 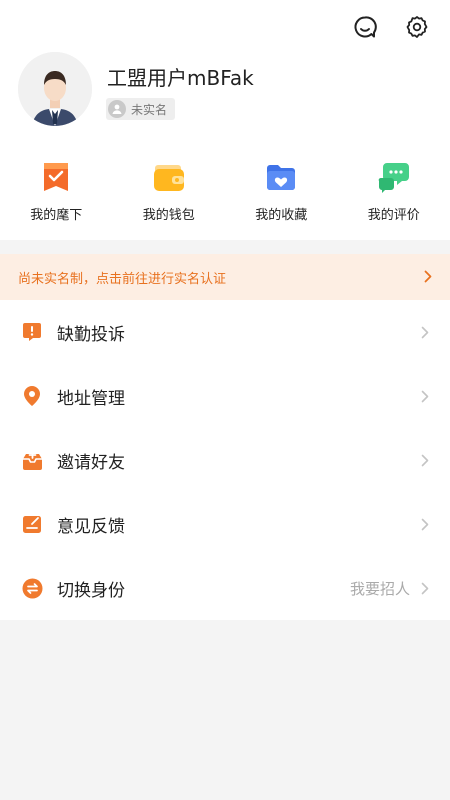 I want to click on notice-text: 尚未实名制，点击前往进行实名认证, so click(x=122, y=279).